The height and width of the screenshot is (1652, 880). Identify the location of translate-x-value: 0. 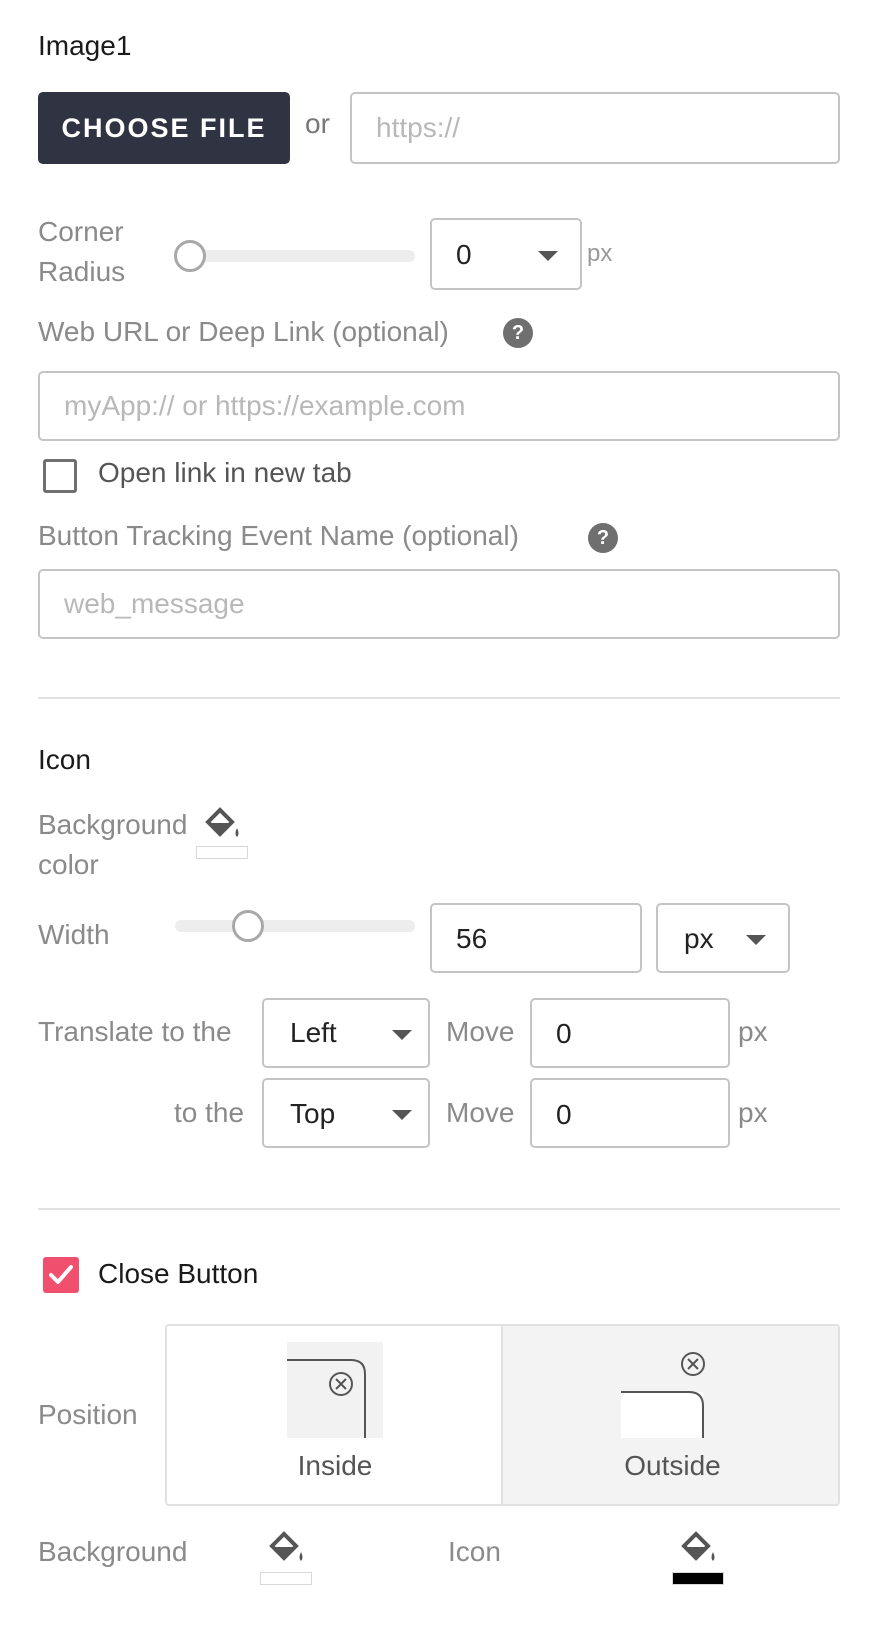
(564, 1033).